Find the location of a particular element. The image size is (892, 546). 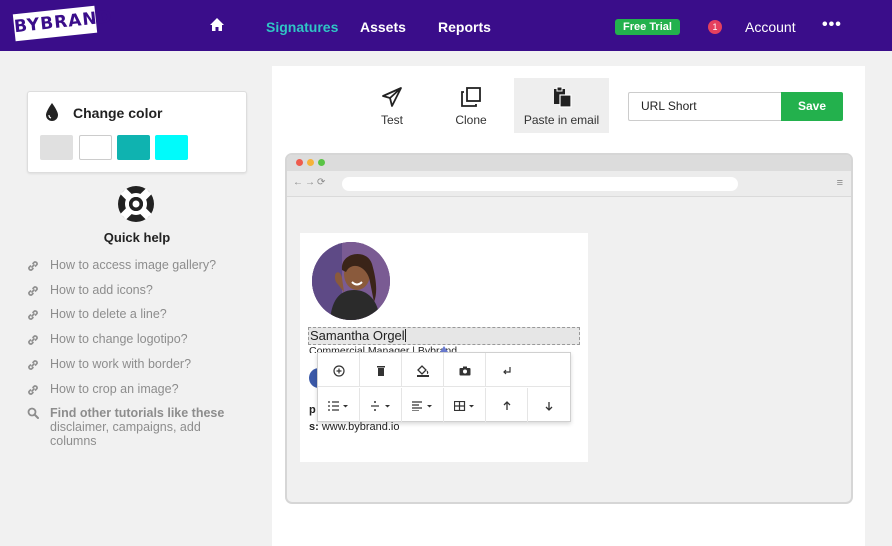

arrow-up-icon is located at coordinates (506, 405).